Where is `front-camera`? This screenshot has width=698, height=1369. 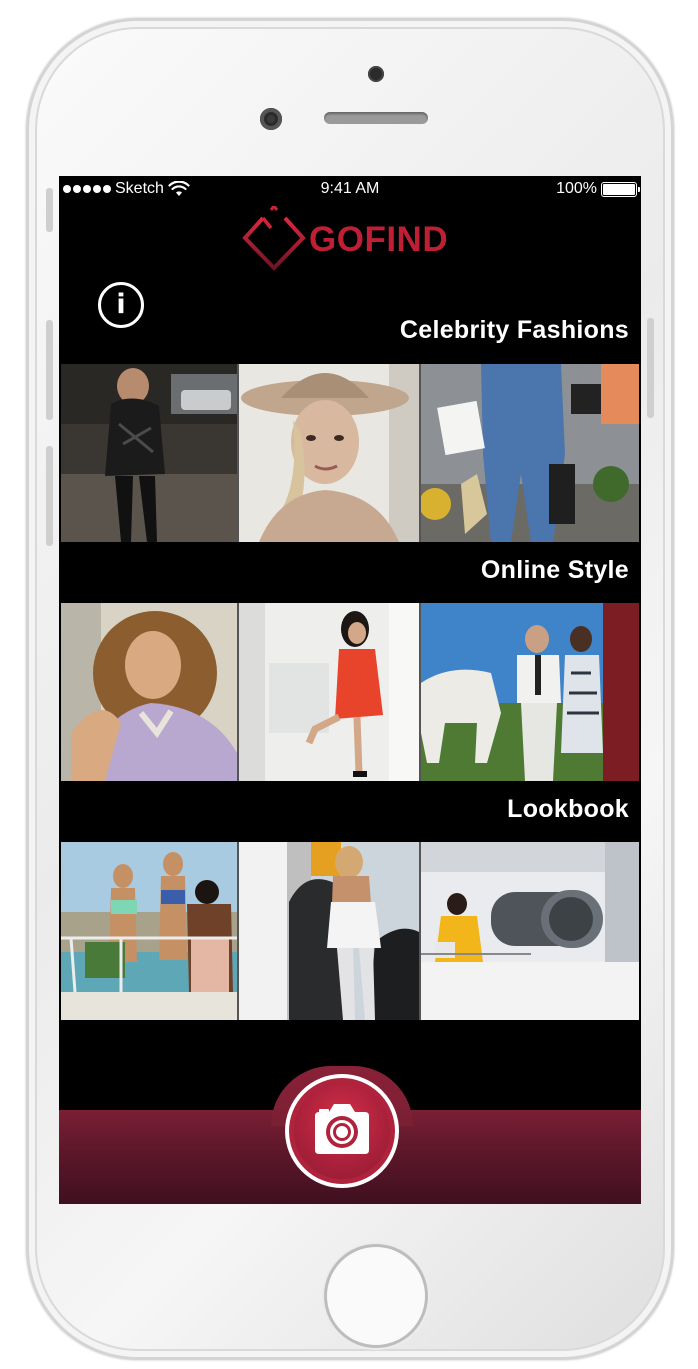
front-camera is located at coordinates (271, 119).